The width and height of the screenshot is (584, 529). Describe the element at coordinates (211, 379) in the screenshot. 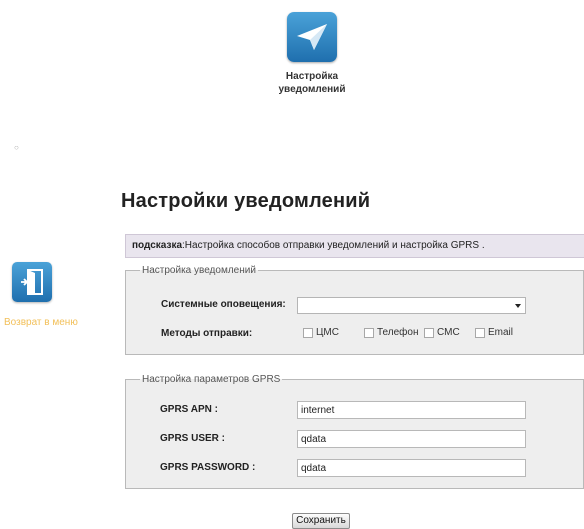

I see `gprs-settings-legend: Настройка параметров GPRS` at that location.